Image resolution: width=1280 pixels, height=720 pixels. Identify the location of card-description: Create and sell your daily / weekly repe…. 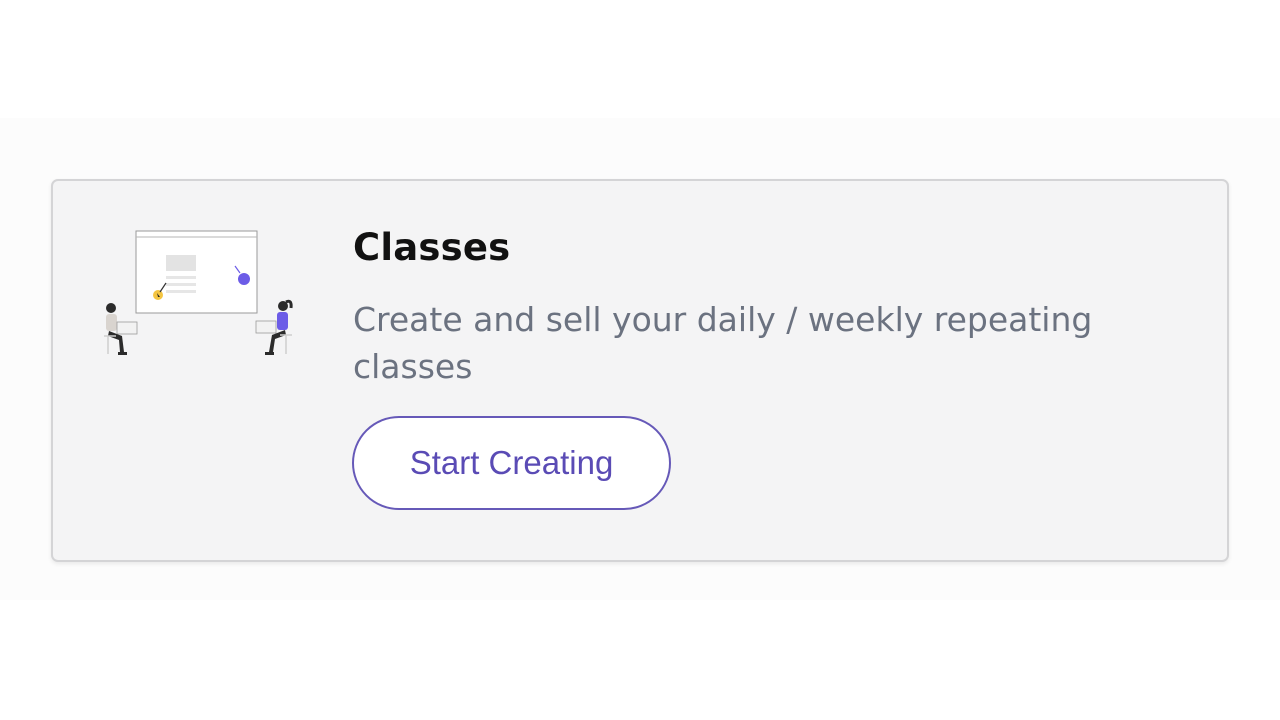
(723, 343).